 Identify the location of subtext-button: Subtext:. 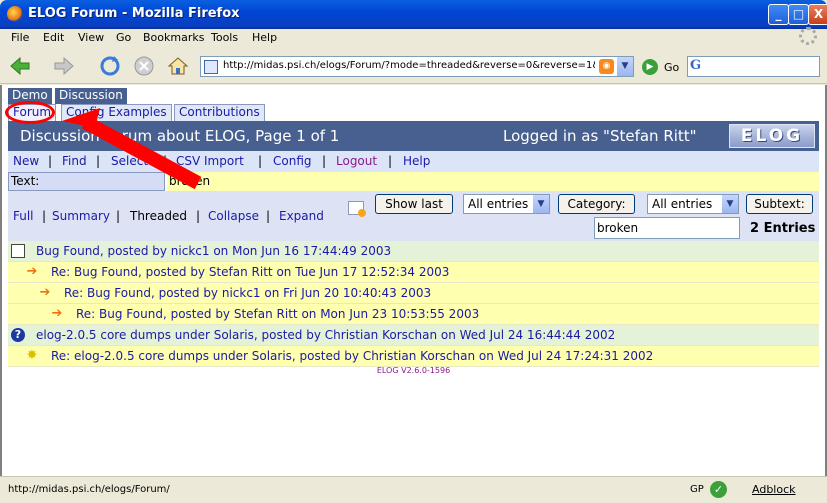
(779, 204).